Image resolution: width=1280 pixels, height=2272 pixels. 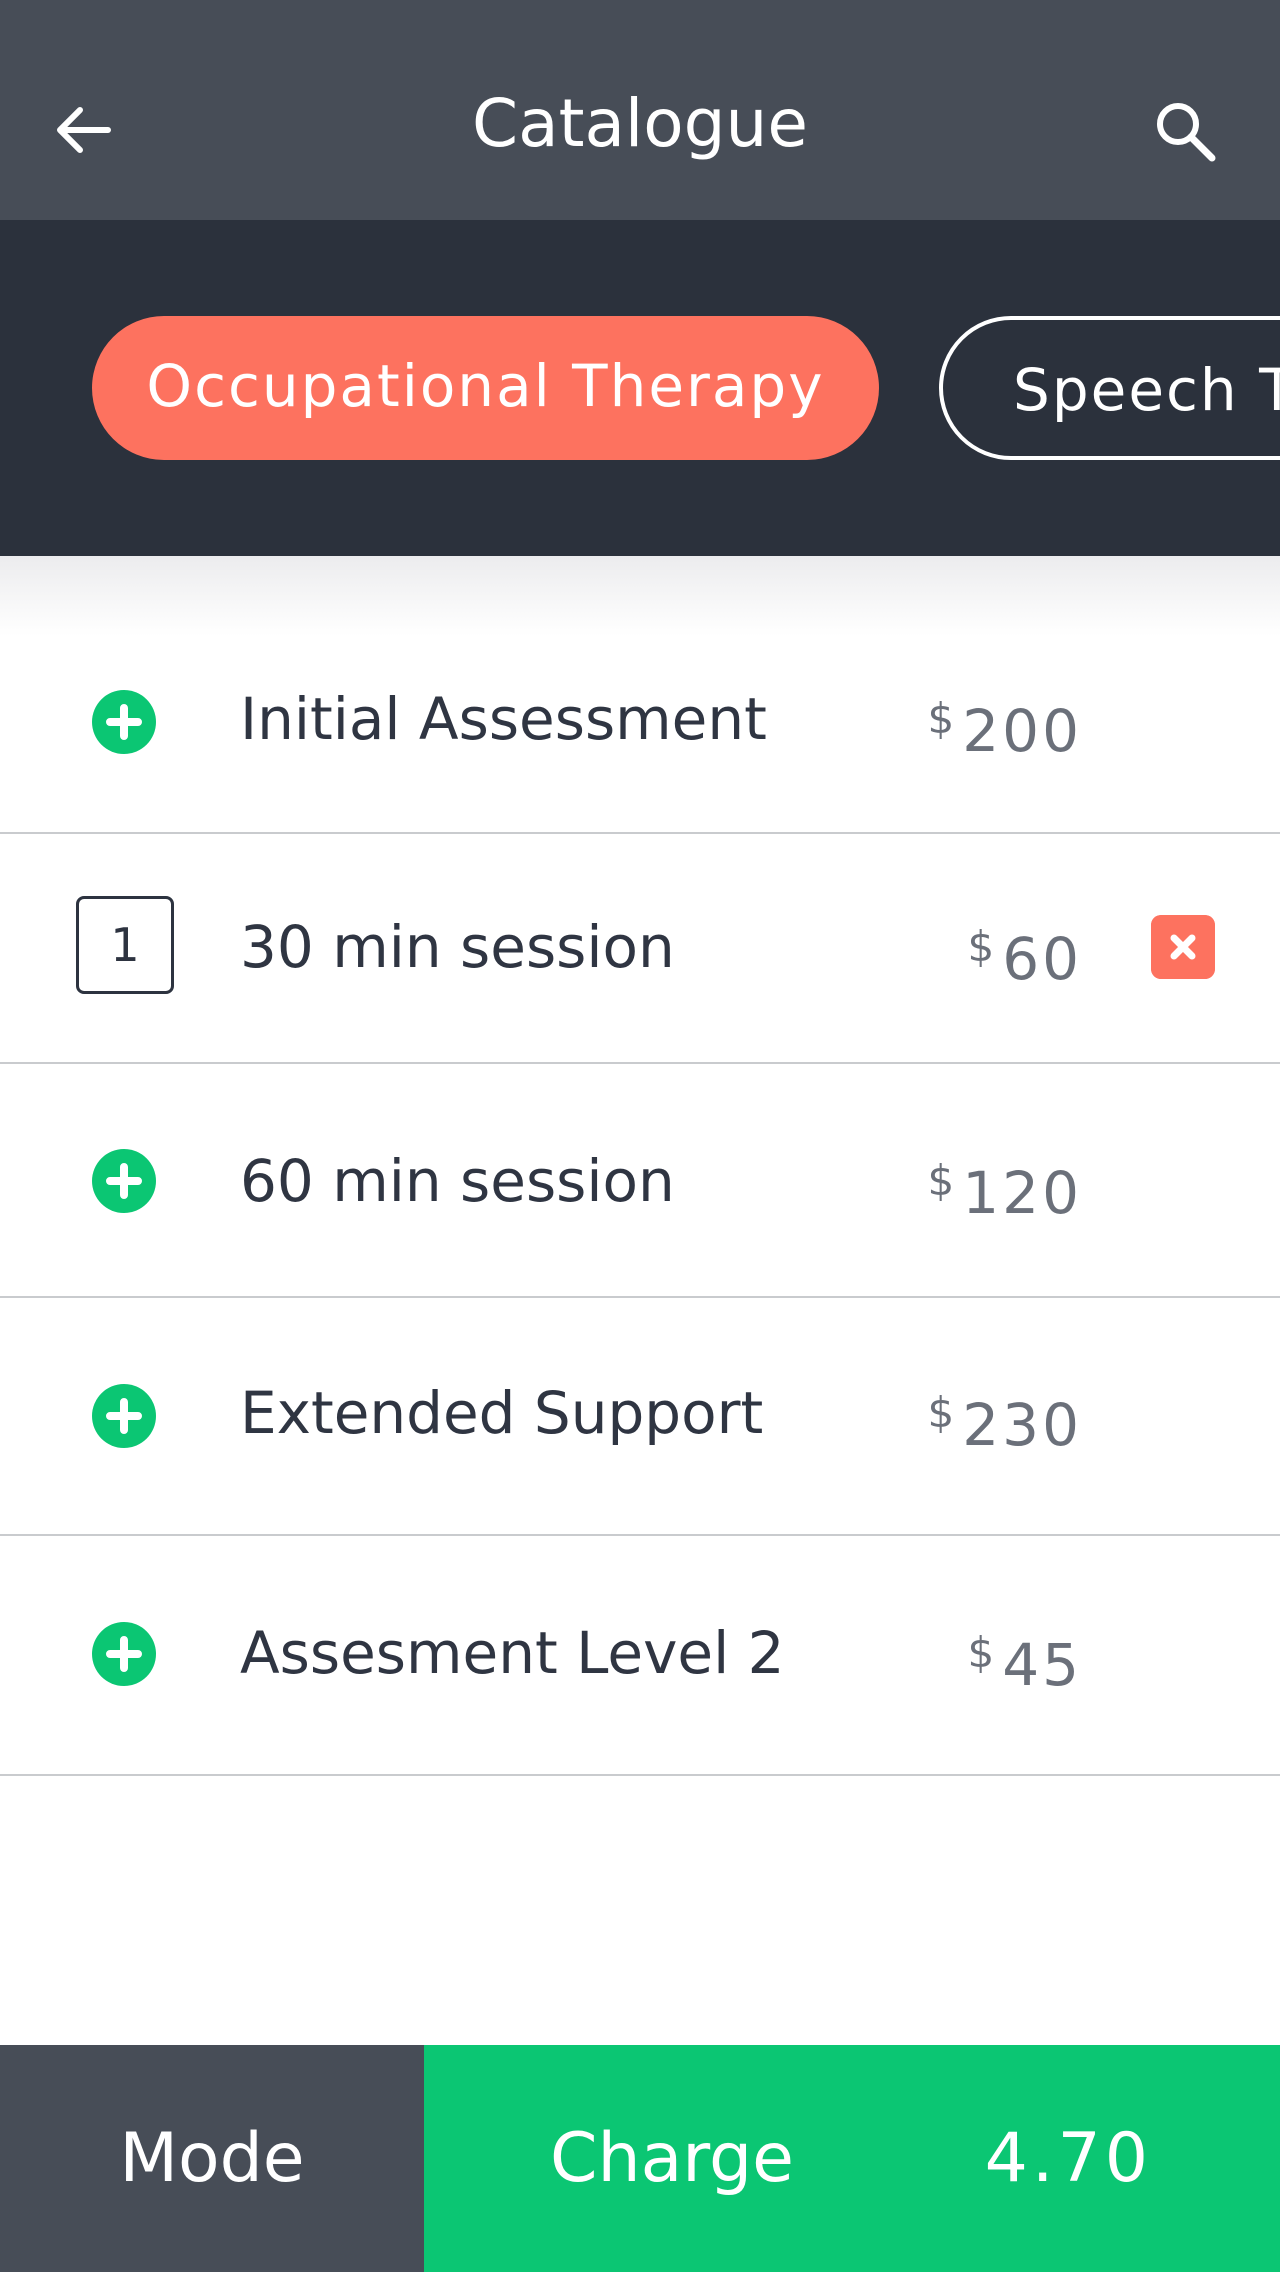 I want to click on item-name: Assesment Level 2, so click(x=512, y=1653).